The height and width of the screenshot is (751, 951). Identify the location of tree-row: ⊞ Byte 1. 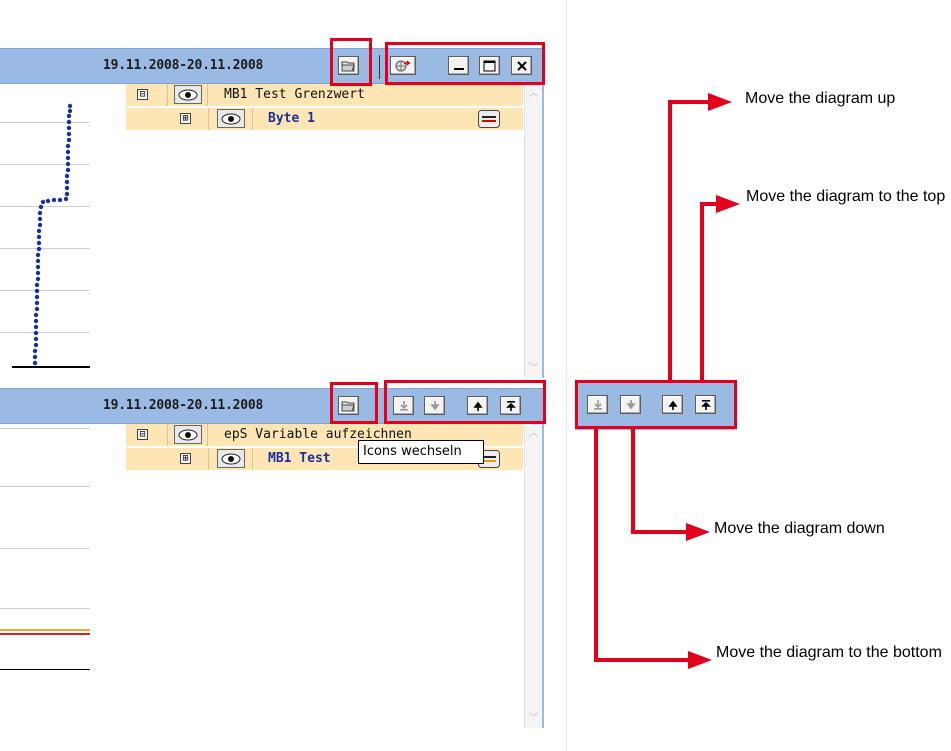
(324, 119).